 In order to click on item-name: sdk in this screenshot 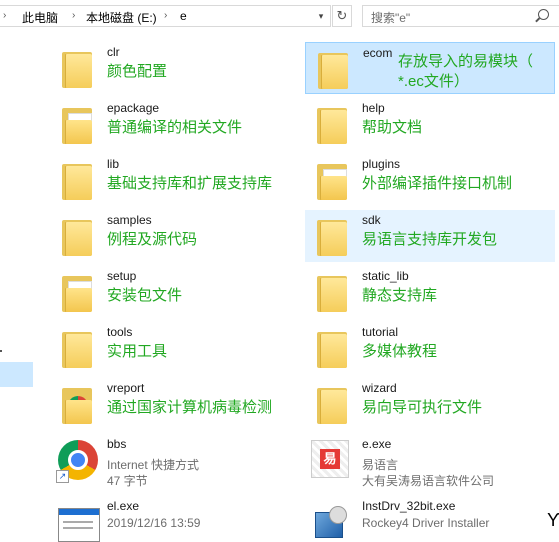, I will do `click(371, 220)`.